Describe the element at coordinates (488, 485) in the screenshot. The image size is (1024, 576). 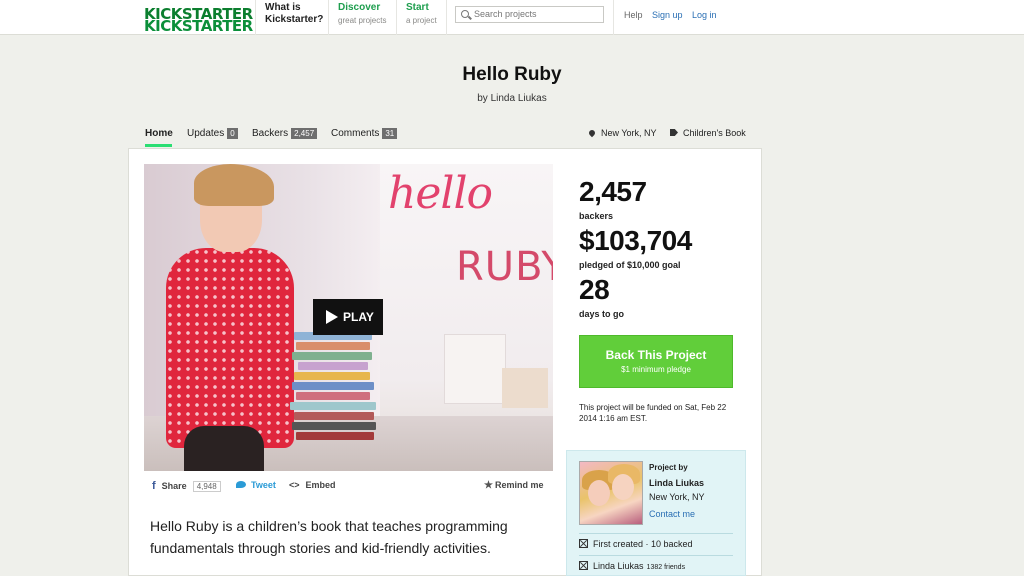
I see `star-icon: ★` at that location.